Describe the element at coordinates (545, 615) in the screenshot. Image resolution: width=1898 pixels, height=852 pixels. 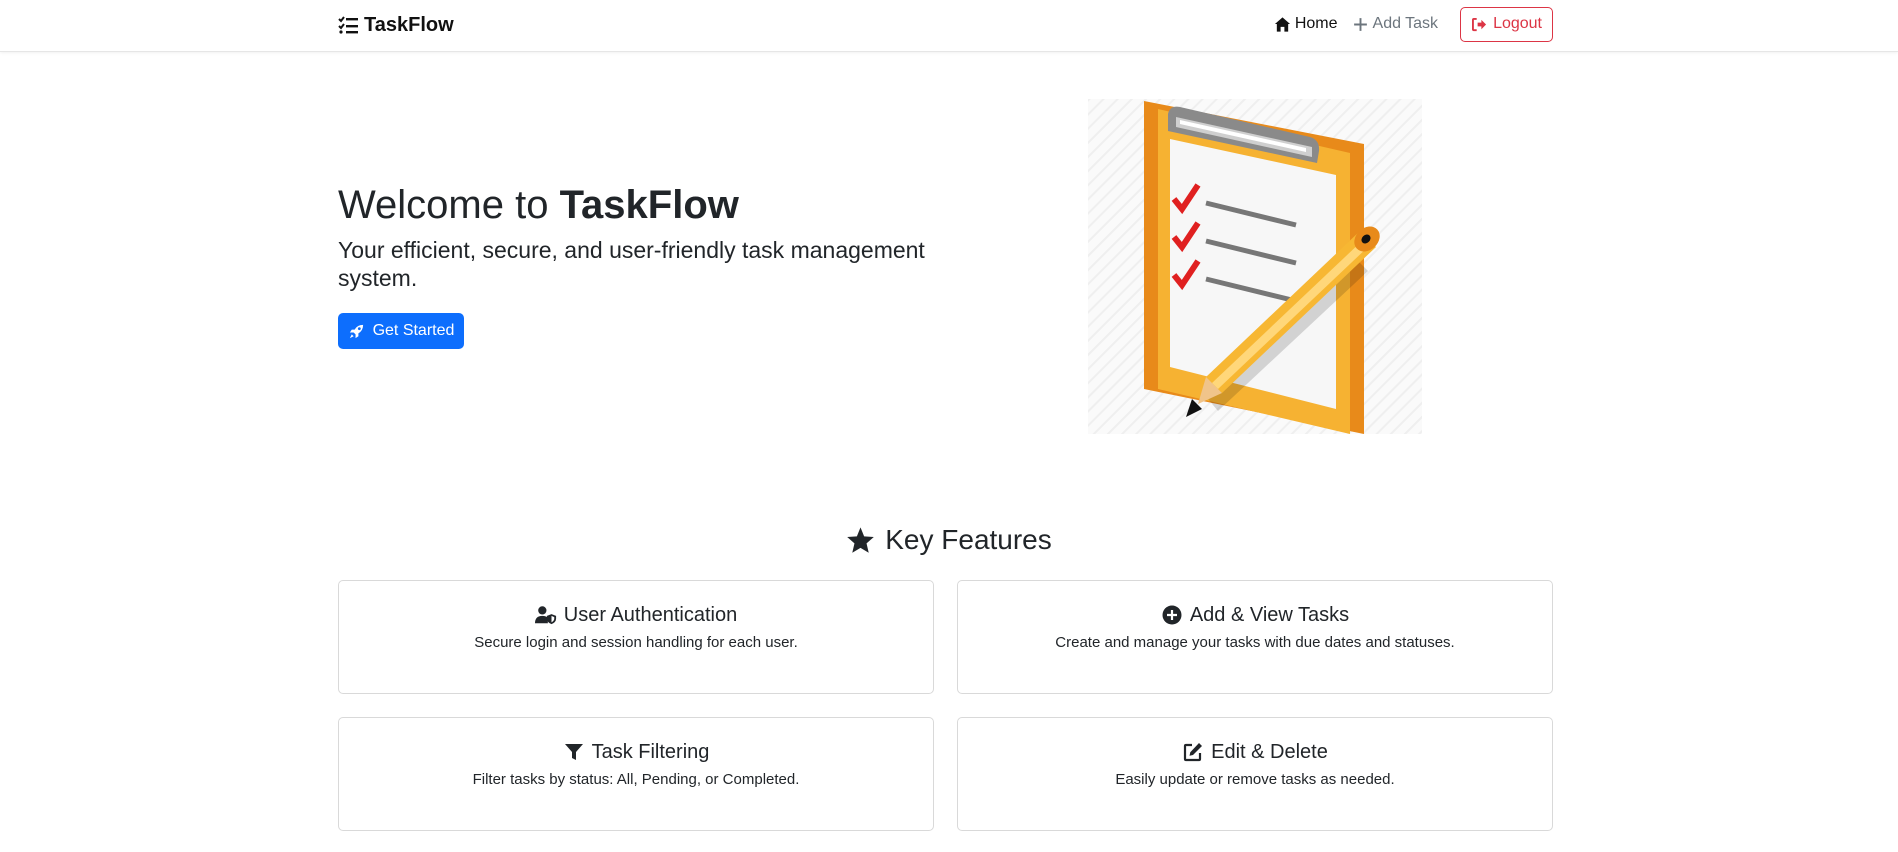
I see `user-shield-icon` at that location.